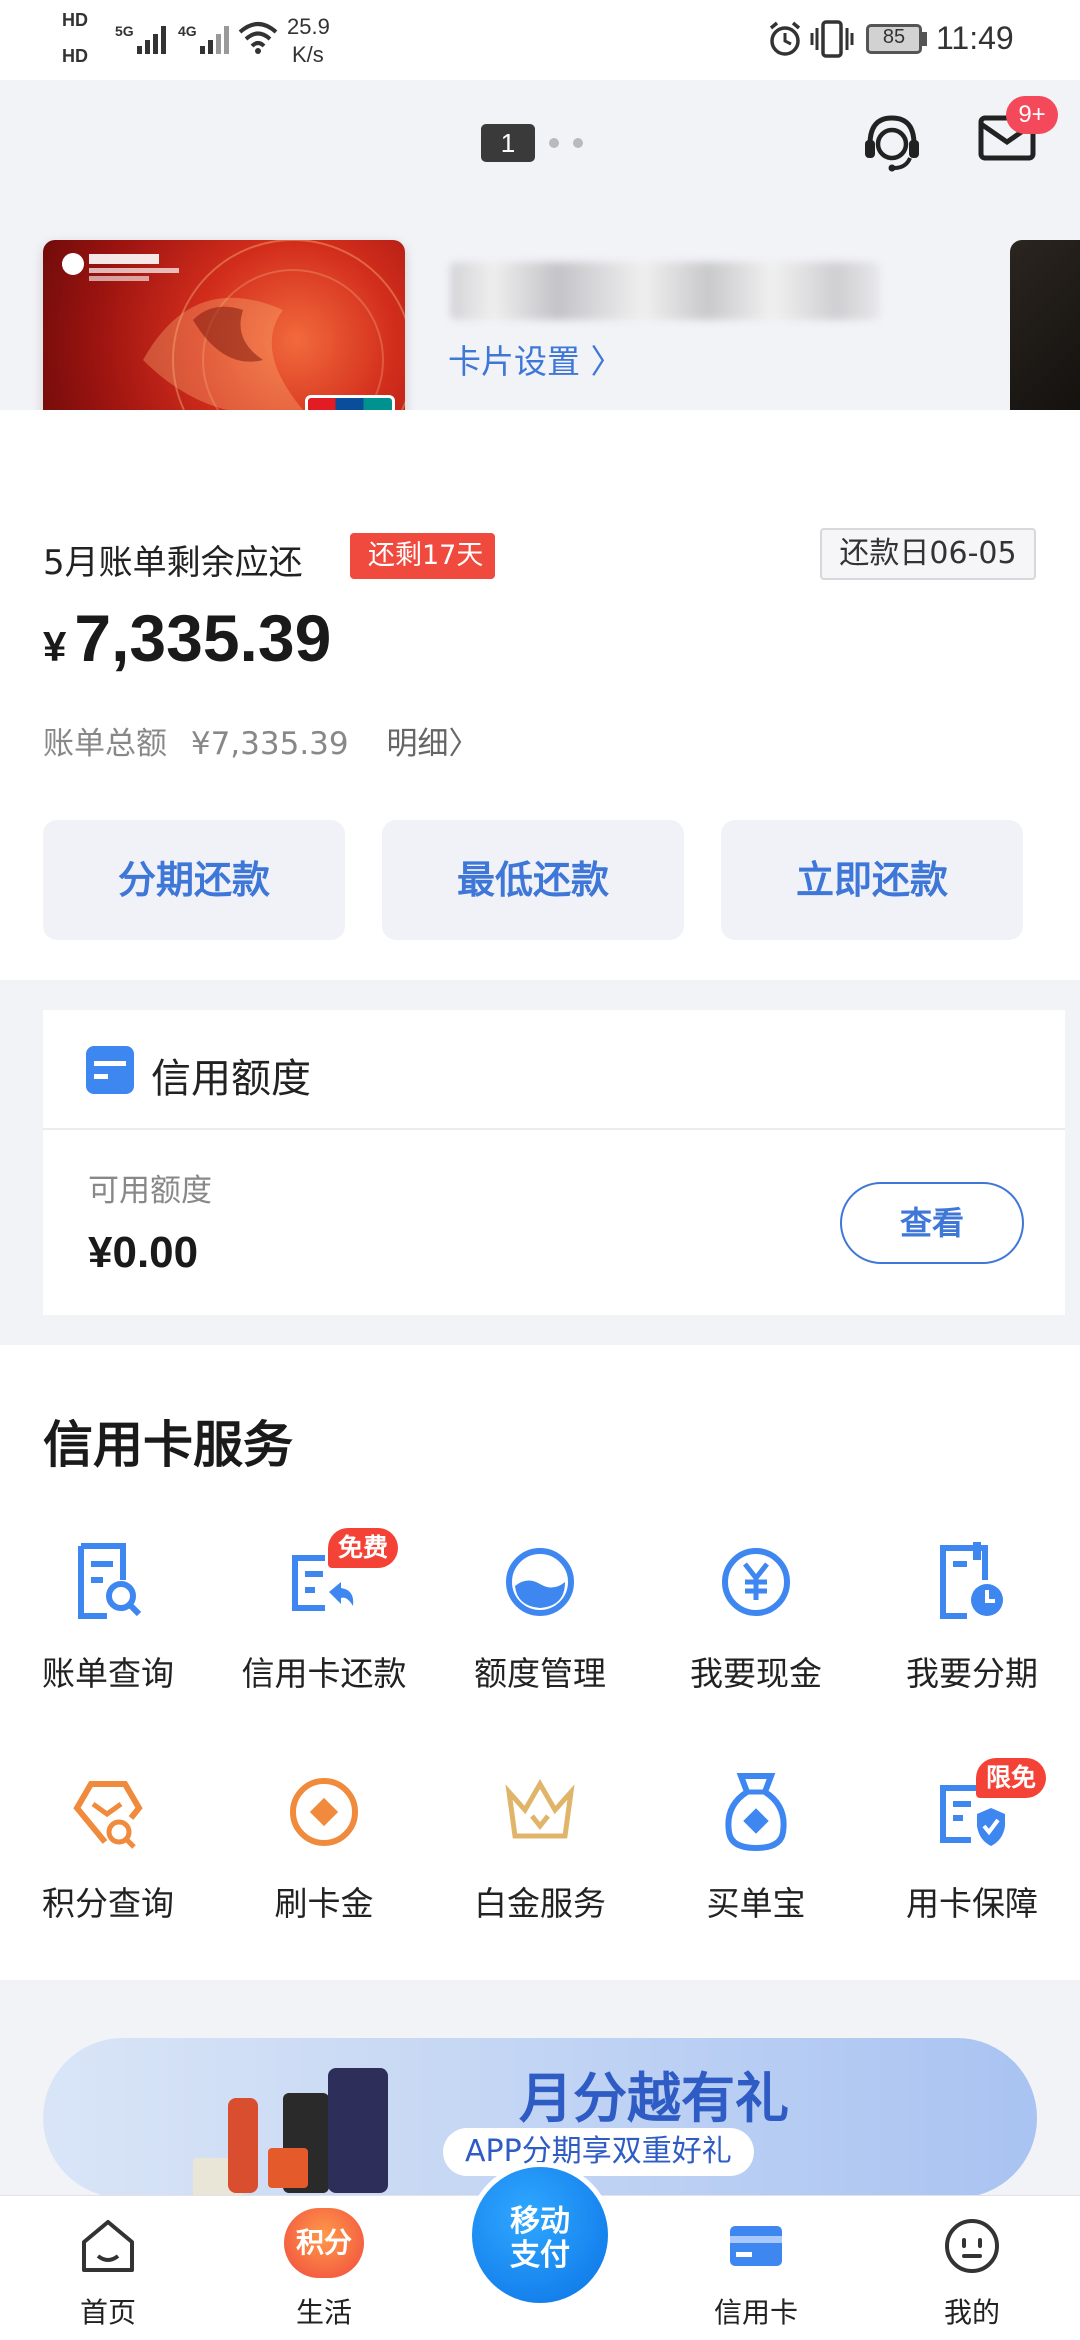 This screenshot has width=1080, height=2340. What do you see at coordinates (540, 1808) in the screenshot?
I see `crown-icon` at bounding box center [540, 1808].